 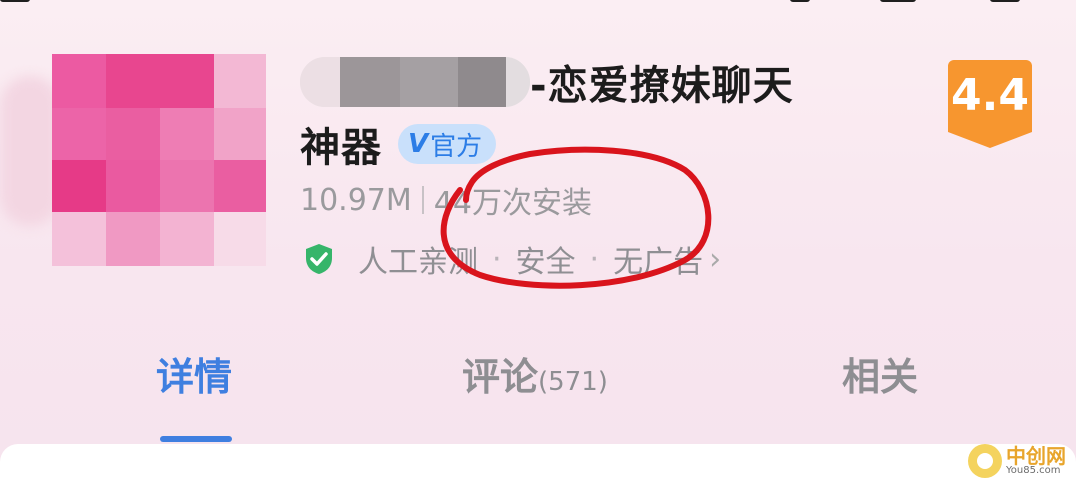 I want to click on tab-details-label: 详情, so click(x=194, y=377).